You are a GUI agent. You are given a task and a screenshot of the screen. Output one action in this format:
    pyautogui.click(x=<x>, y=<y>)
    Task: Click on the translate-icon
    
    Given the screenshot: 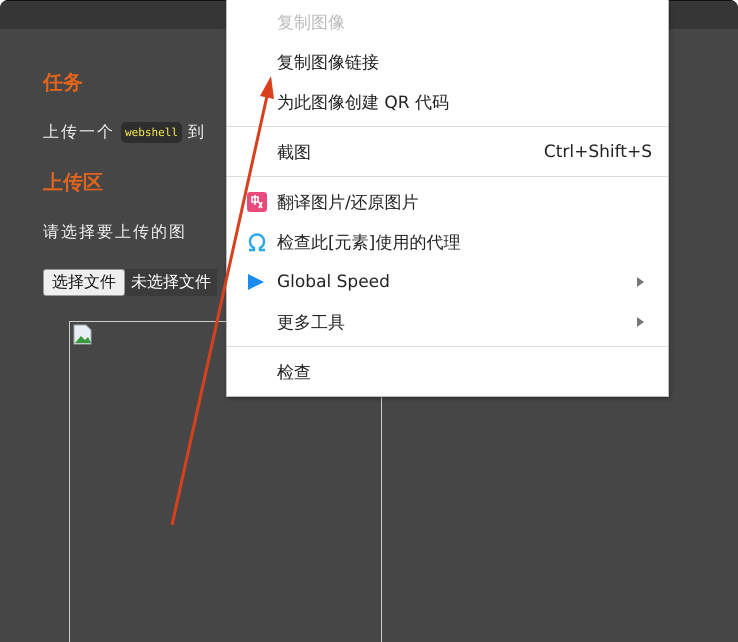 What is the action you would take?
    pyautogui.click(x=257, y=202)
    